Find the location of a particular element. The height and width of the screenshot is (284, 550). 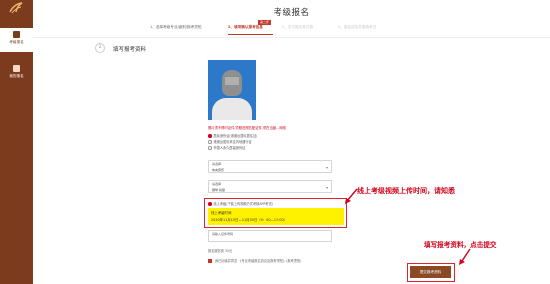

sidebar: 考级报名 我的报名 is located at coordinates (16, 142).